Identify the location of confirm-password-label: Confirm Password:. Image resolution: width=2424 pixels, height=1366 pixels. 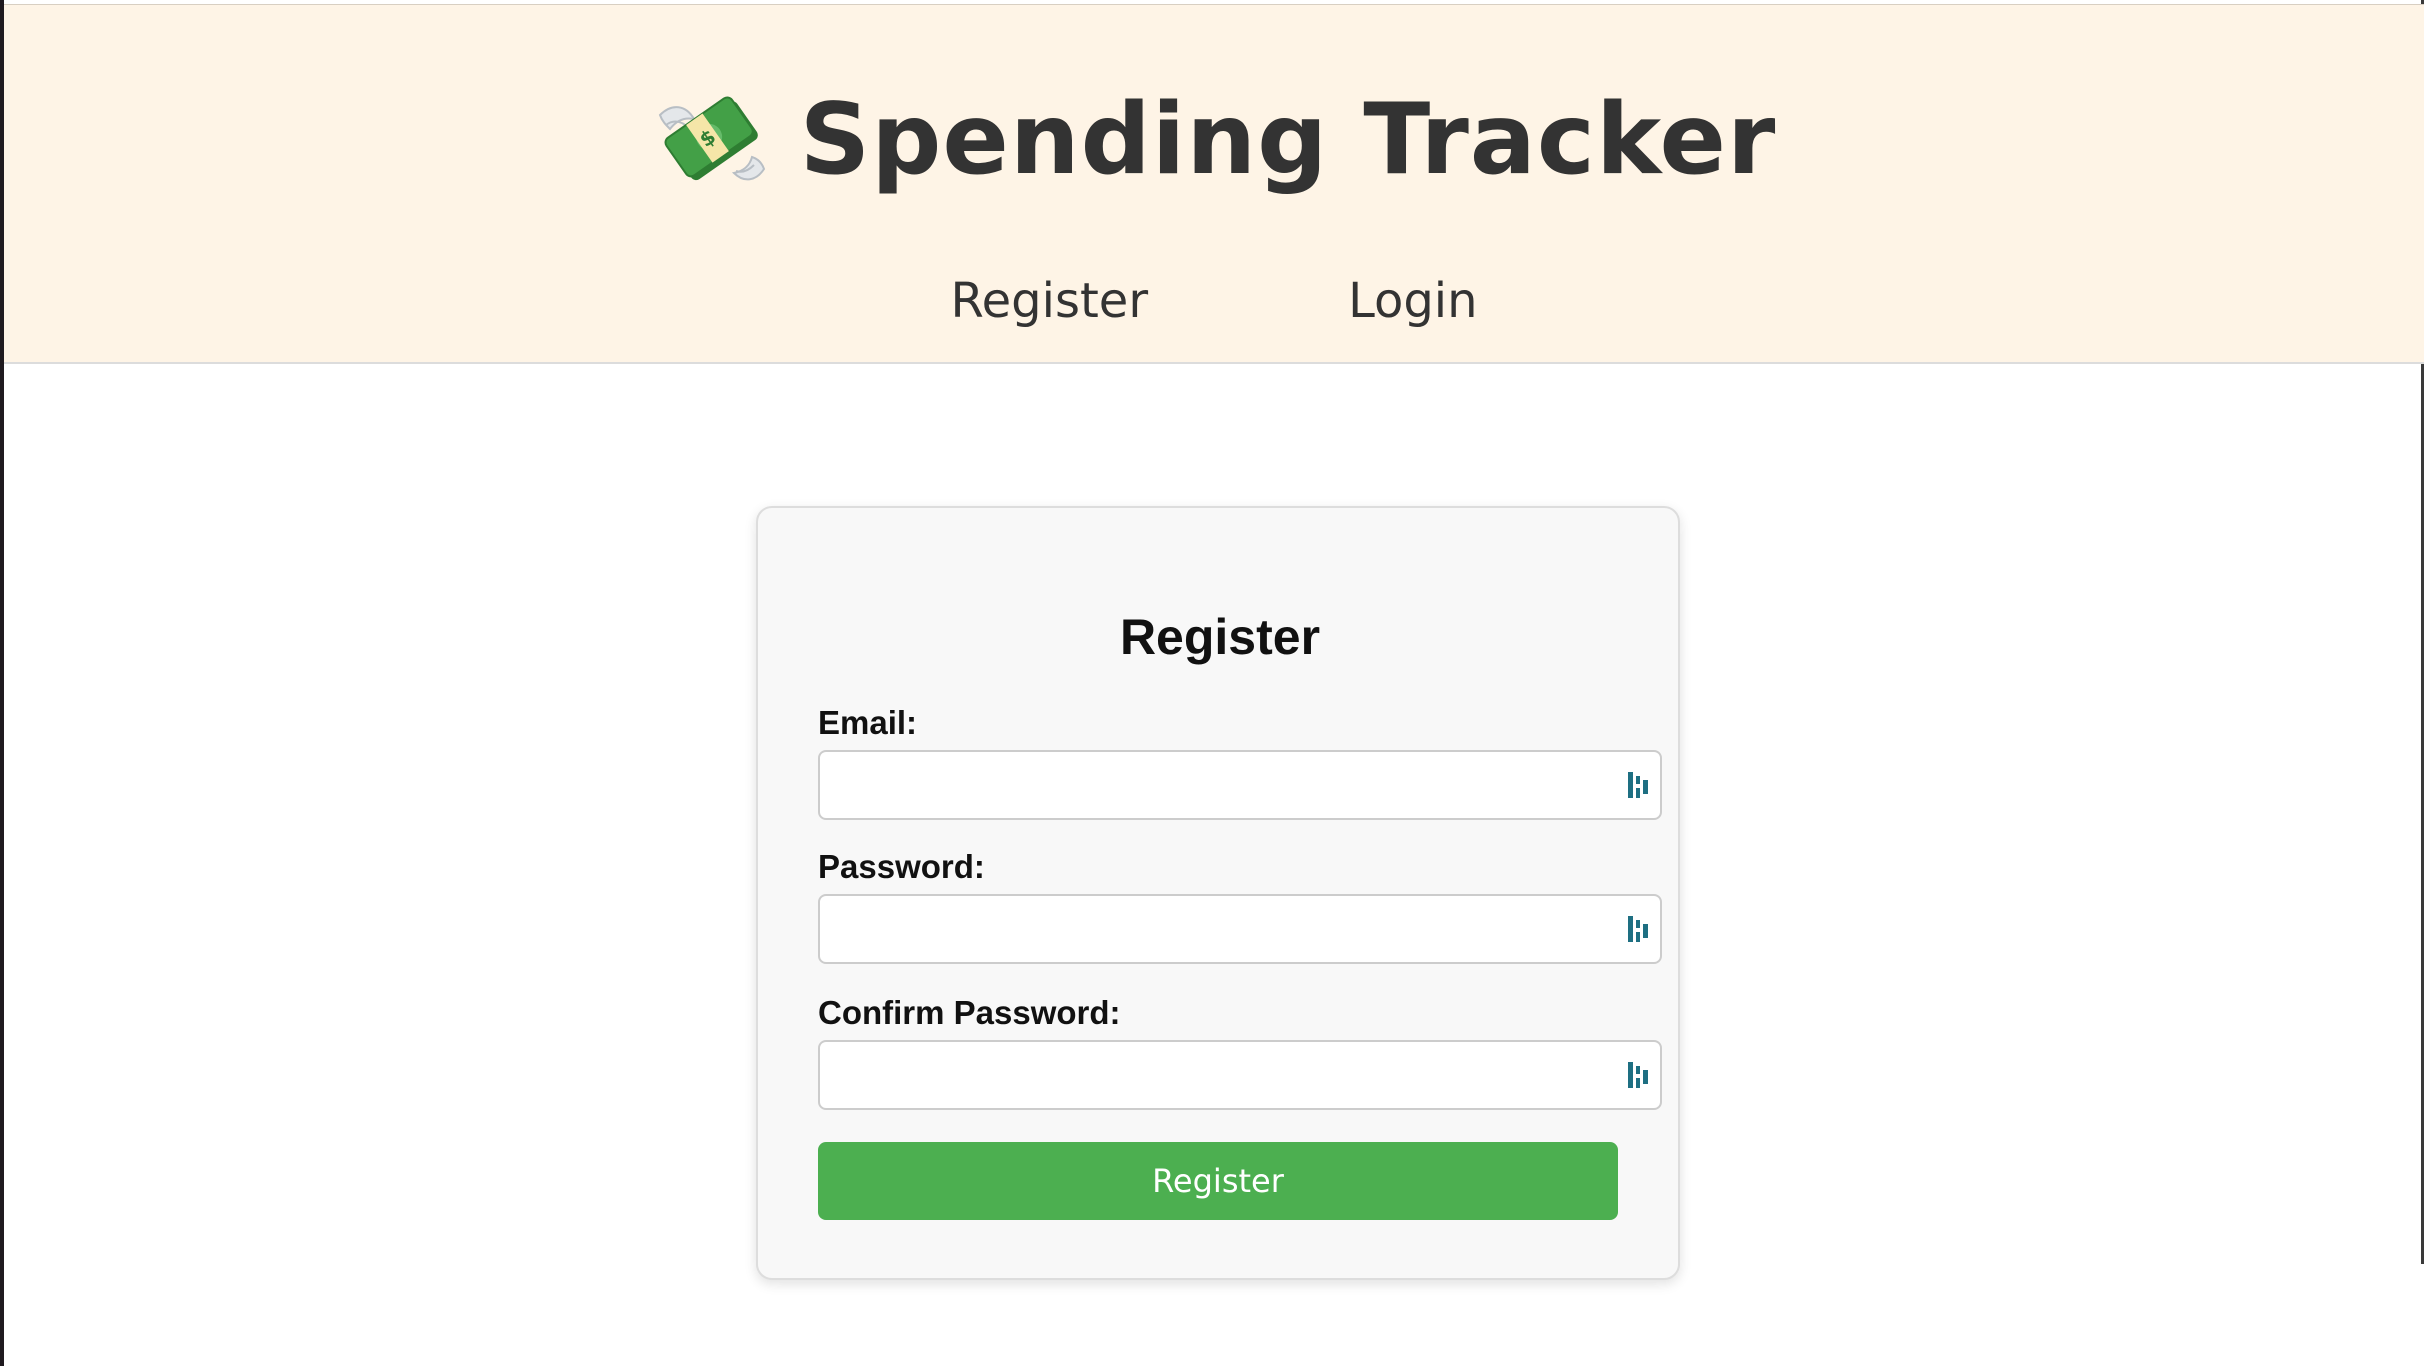
(969, 1012).